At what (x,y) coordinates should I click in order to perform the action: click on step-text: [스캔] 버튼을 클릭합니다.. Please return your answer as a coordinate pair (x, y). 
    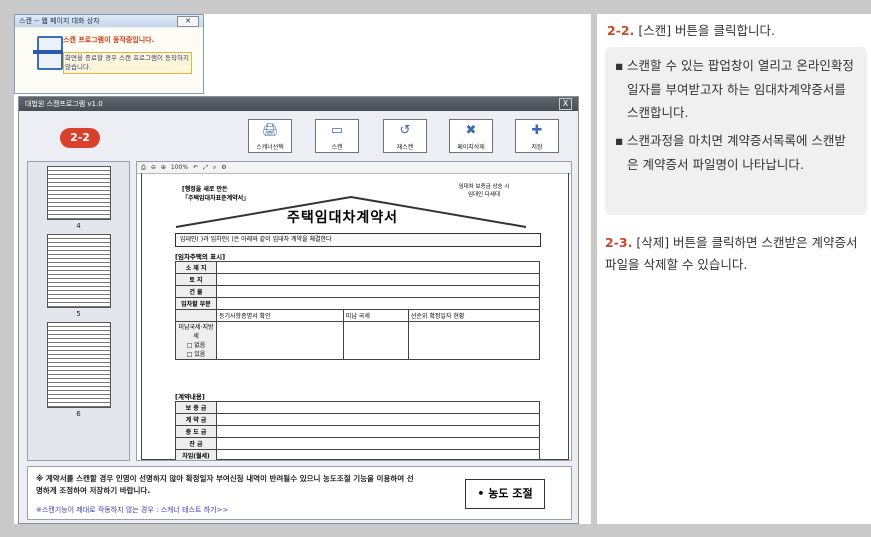
    Looking at the image, I should click on (707, 30).